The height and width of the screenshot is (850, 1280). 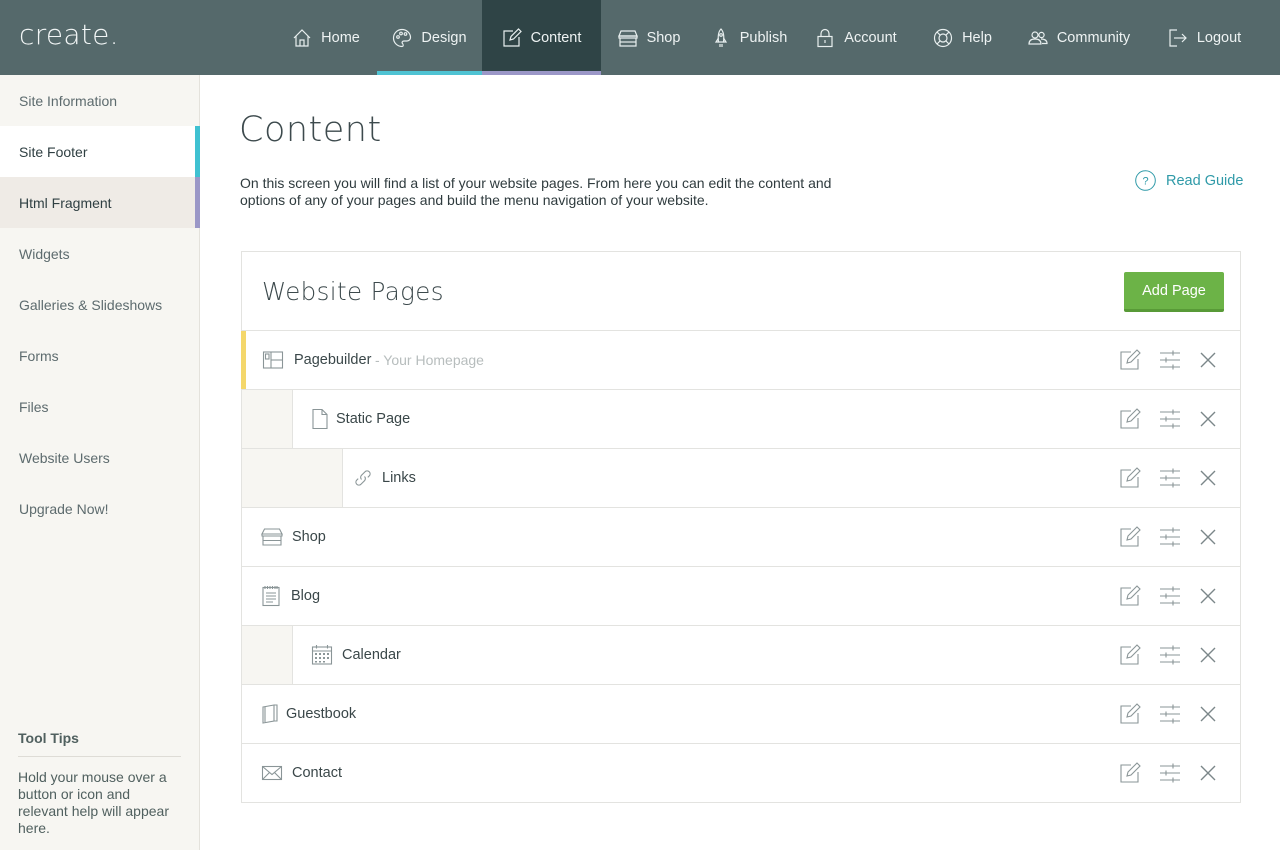 I want to click on nav-content-label: Content, so click(x=556, y=37).